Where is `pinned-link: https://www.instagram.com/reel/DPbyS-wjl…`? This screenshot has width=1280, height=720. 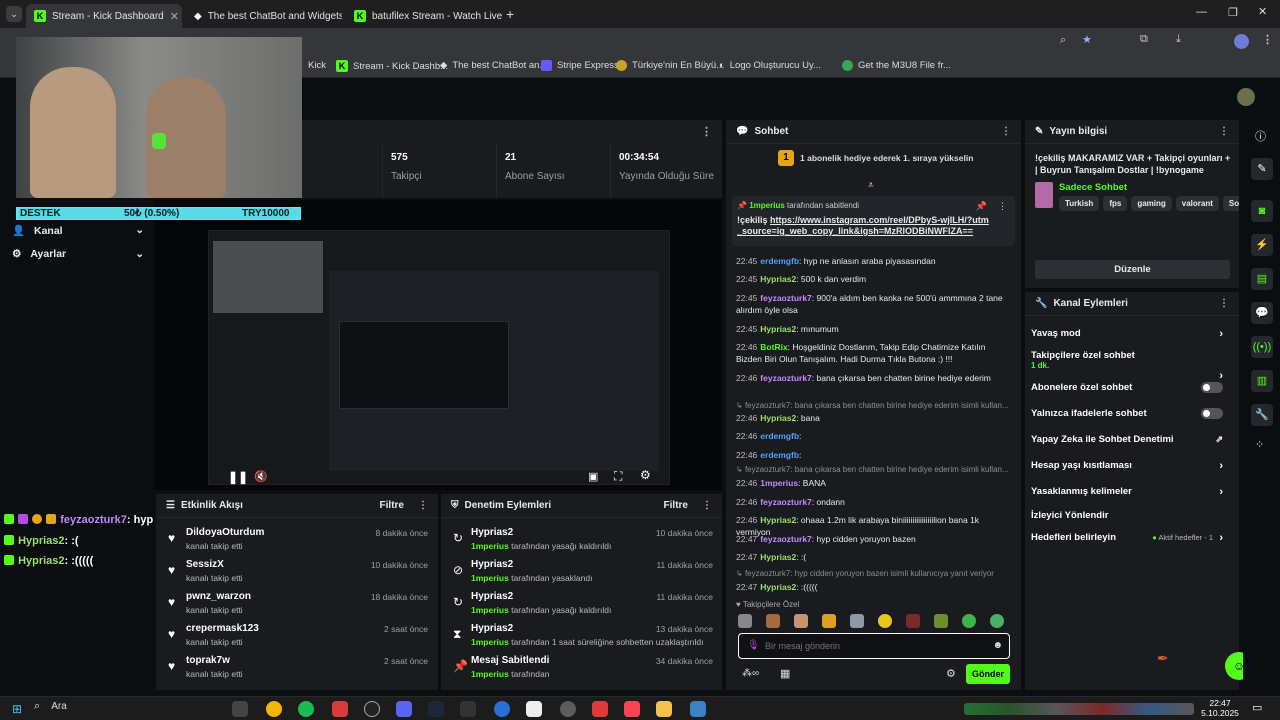
pinned-link: https://www.instagram.com/reel/DPbyS-wjl… is located at coordinates (863, 225).